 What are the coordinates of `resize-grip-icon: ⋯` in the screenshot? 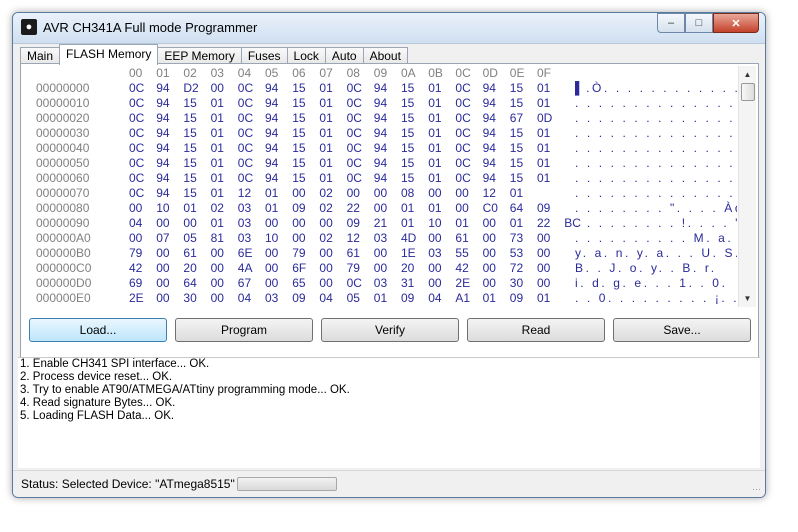 It's located at (756, 489).